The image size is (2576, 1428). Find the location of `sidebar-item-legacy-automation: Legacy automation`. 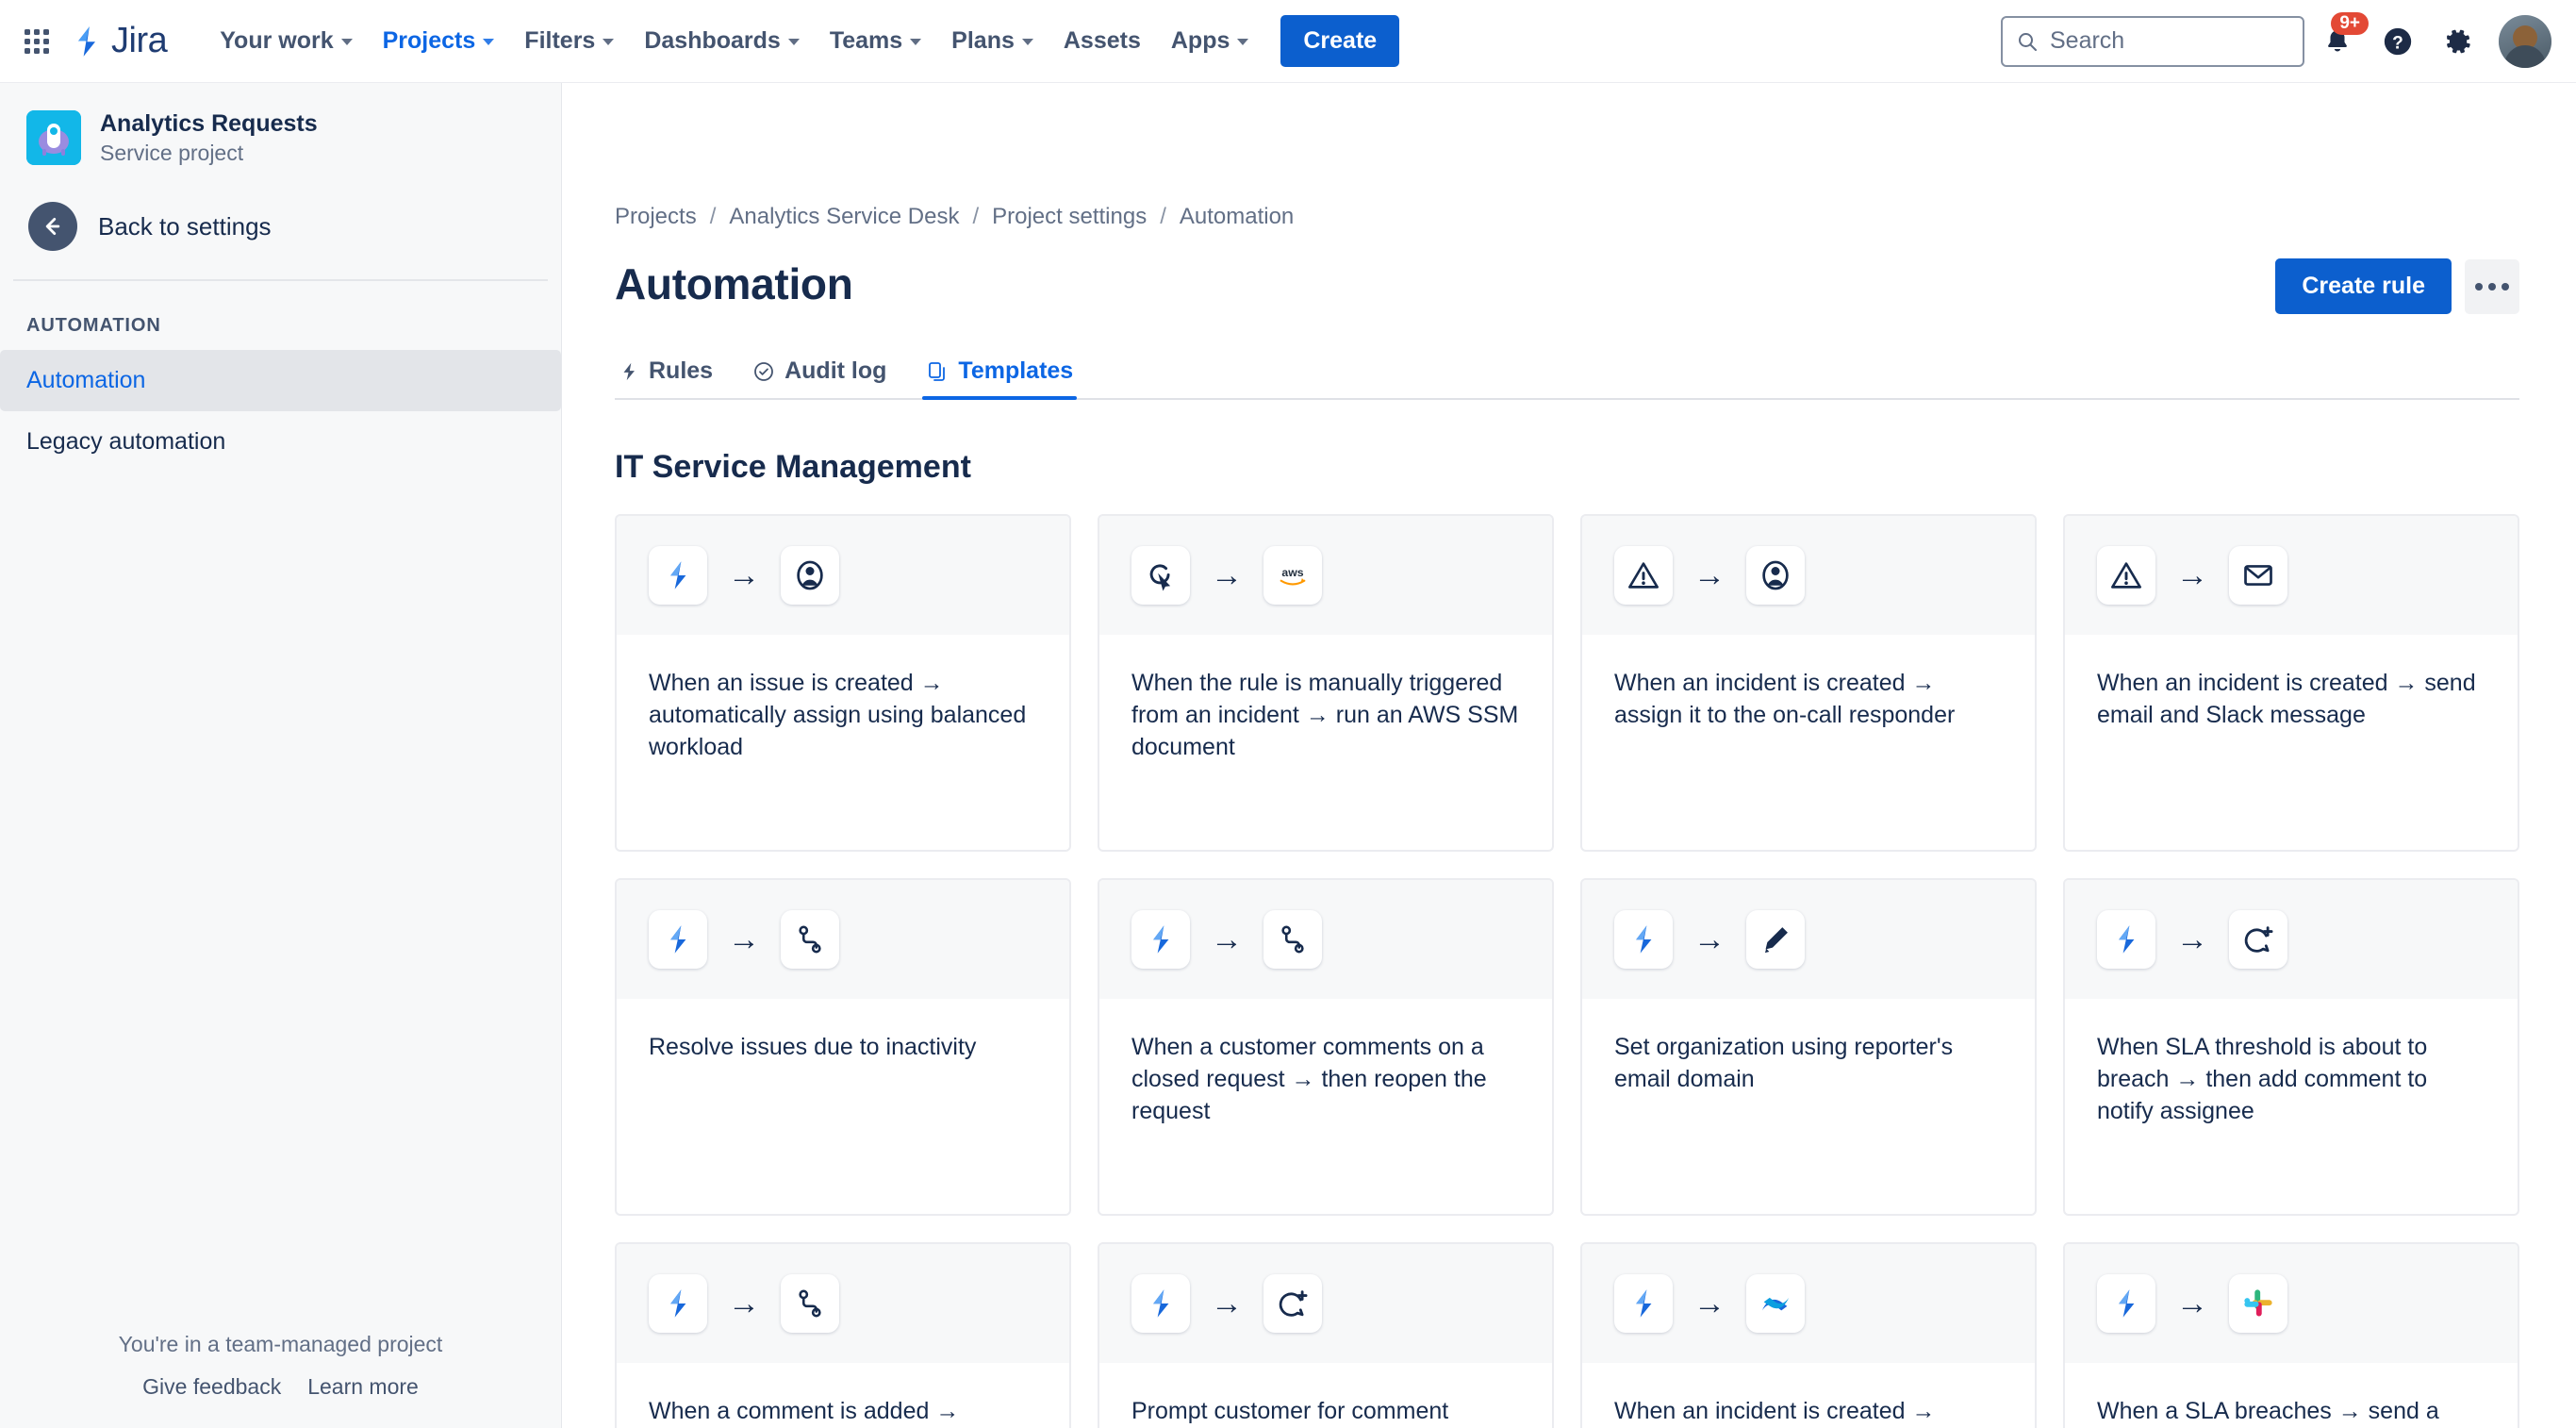

sidebar-item-legacy-automation: Legacy automation is located at coordinates (280, 442).